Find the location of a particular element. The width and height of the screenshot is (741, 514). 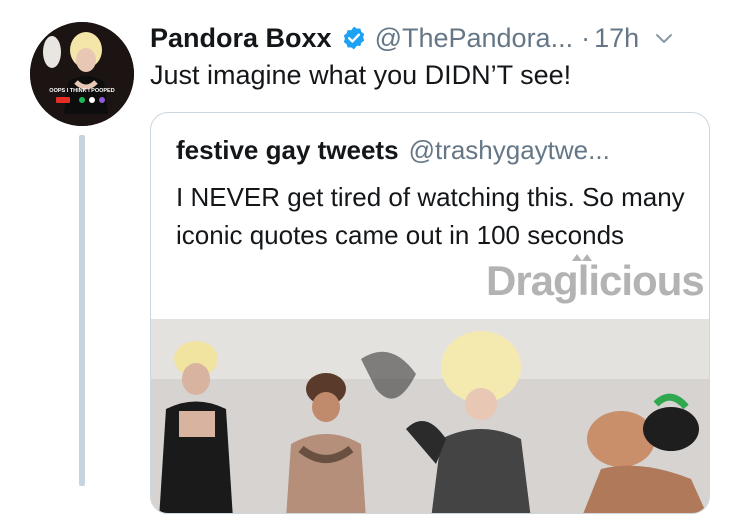

chevron-down-icon is located at coordinates (664, 38).